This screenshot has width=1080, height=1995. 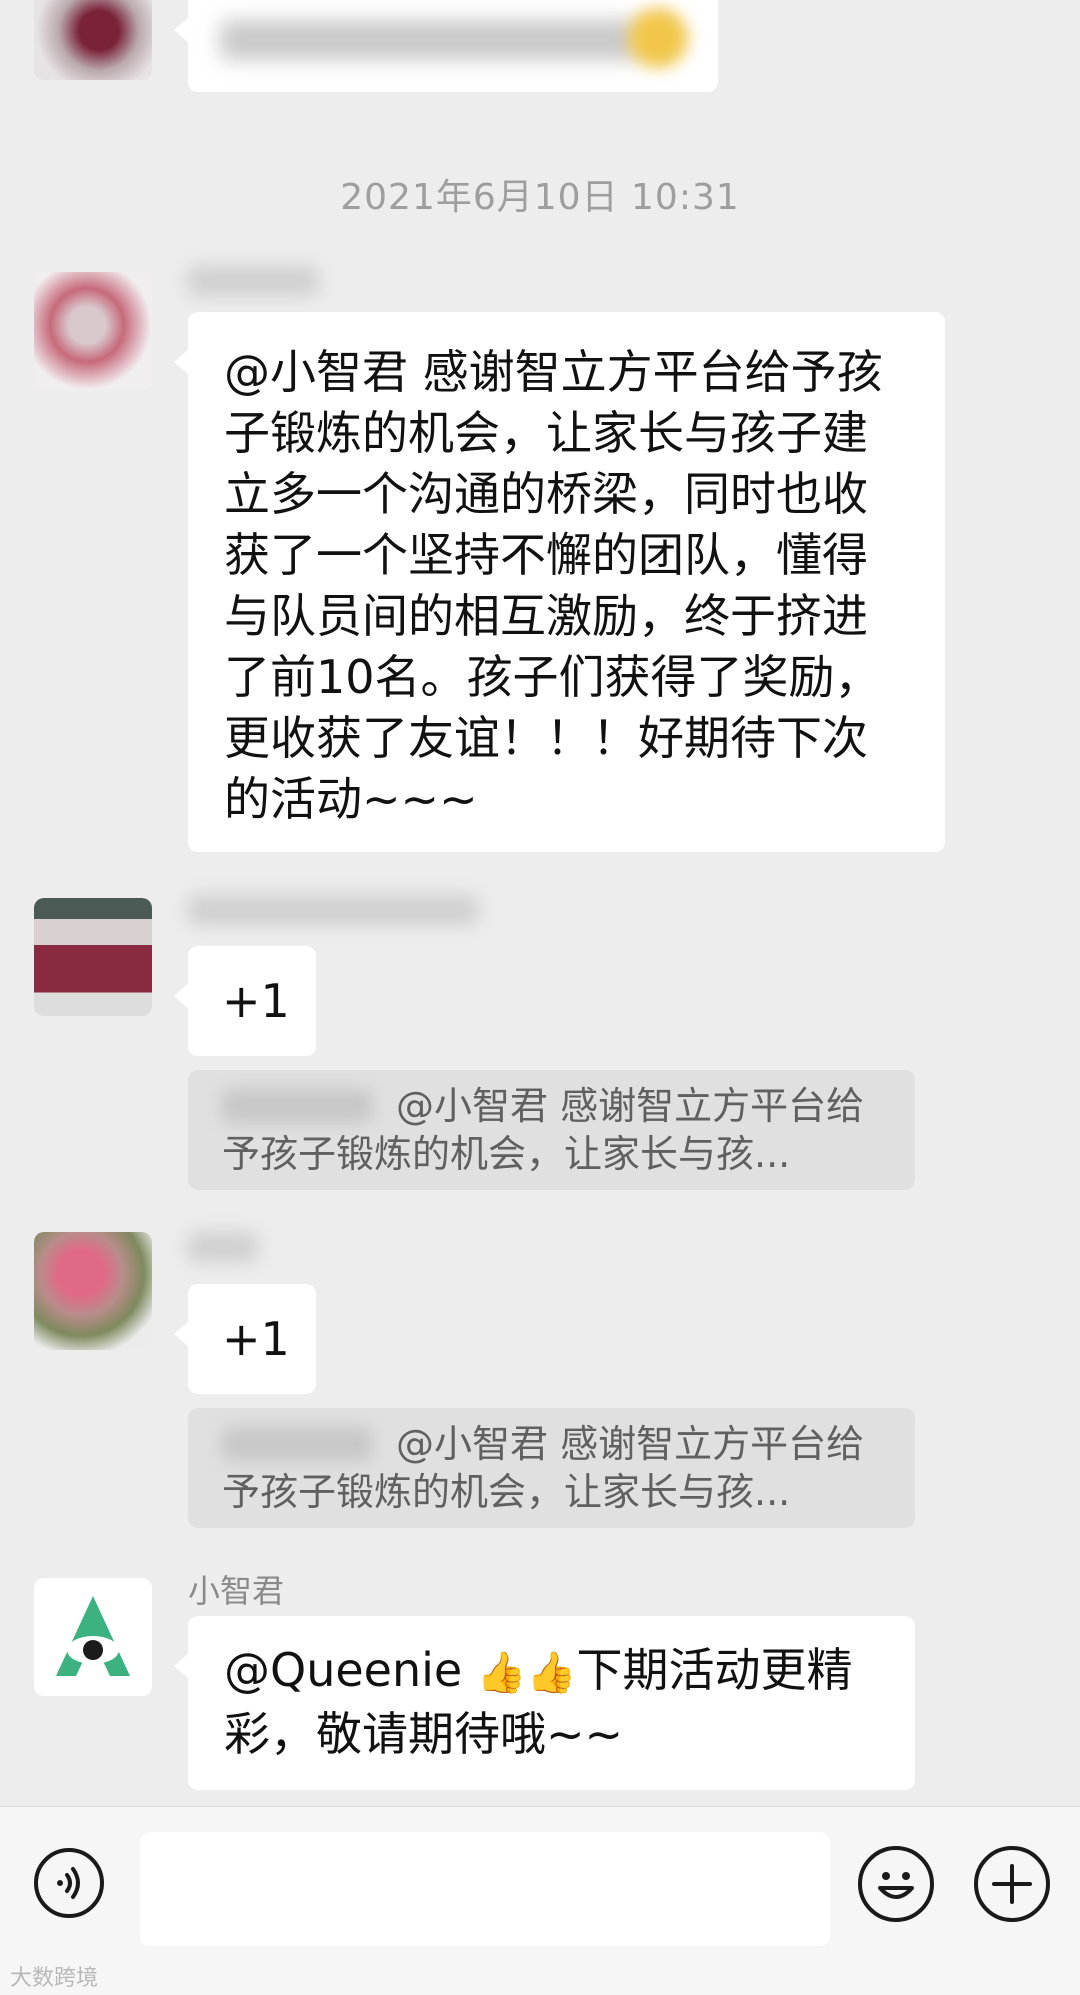 What do you see at coordinates (485, 1889) in the screenshot?
I see `message-input` at bounding box center [485, 1889].